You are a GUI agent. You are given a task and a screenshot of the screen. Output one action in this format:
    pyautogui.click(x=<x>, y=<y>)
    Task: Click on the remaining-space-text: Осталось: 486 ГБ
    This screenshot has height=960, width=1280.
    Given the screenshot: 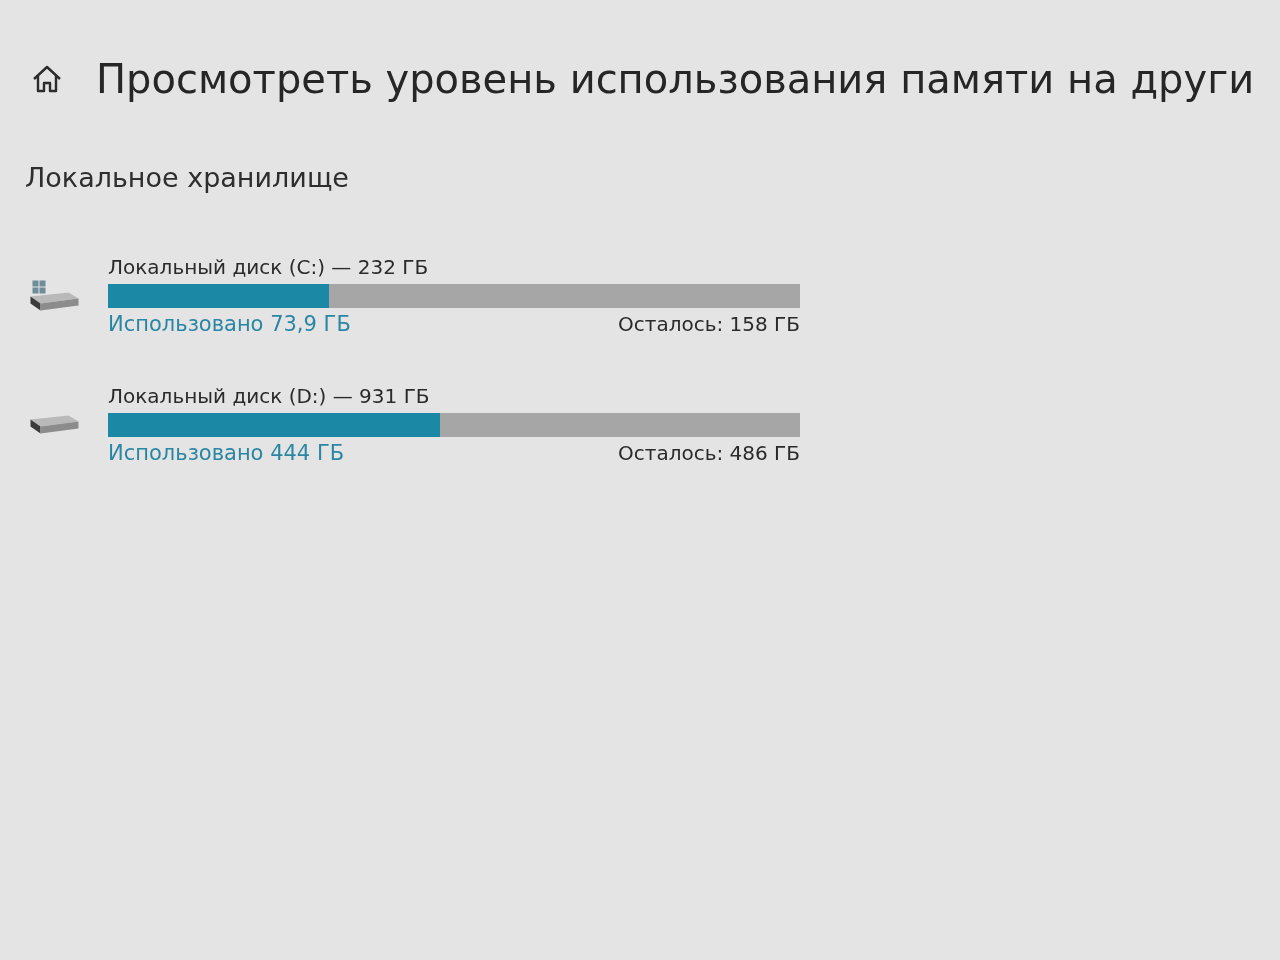 What is the action you would take?
    pyautogui.click(x=709, y=453)
    